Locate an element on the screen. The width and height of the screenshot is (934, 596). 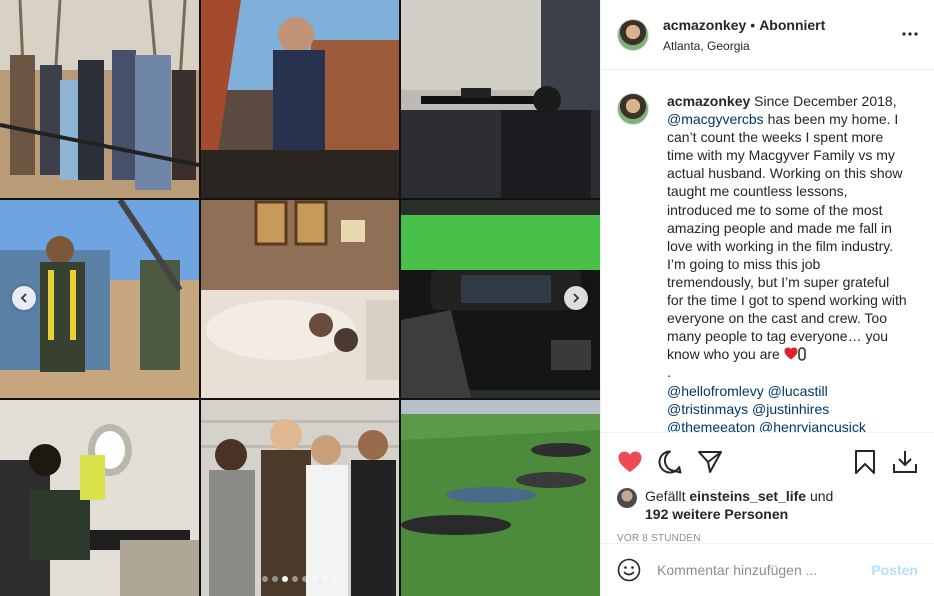
caption-tag: @hellofromlevy is located at coordinates (715, 391).